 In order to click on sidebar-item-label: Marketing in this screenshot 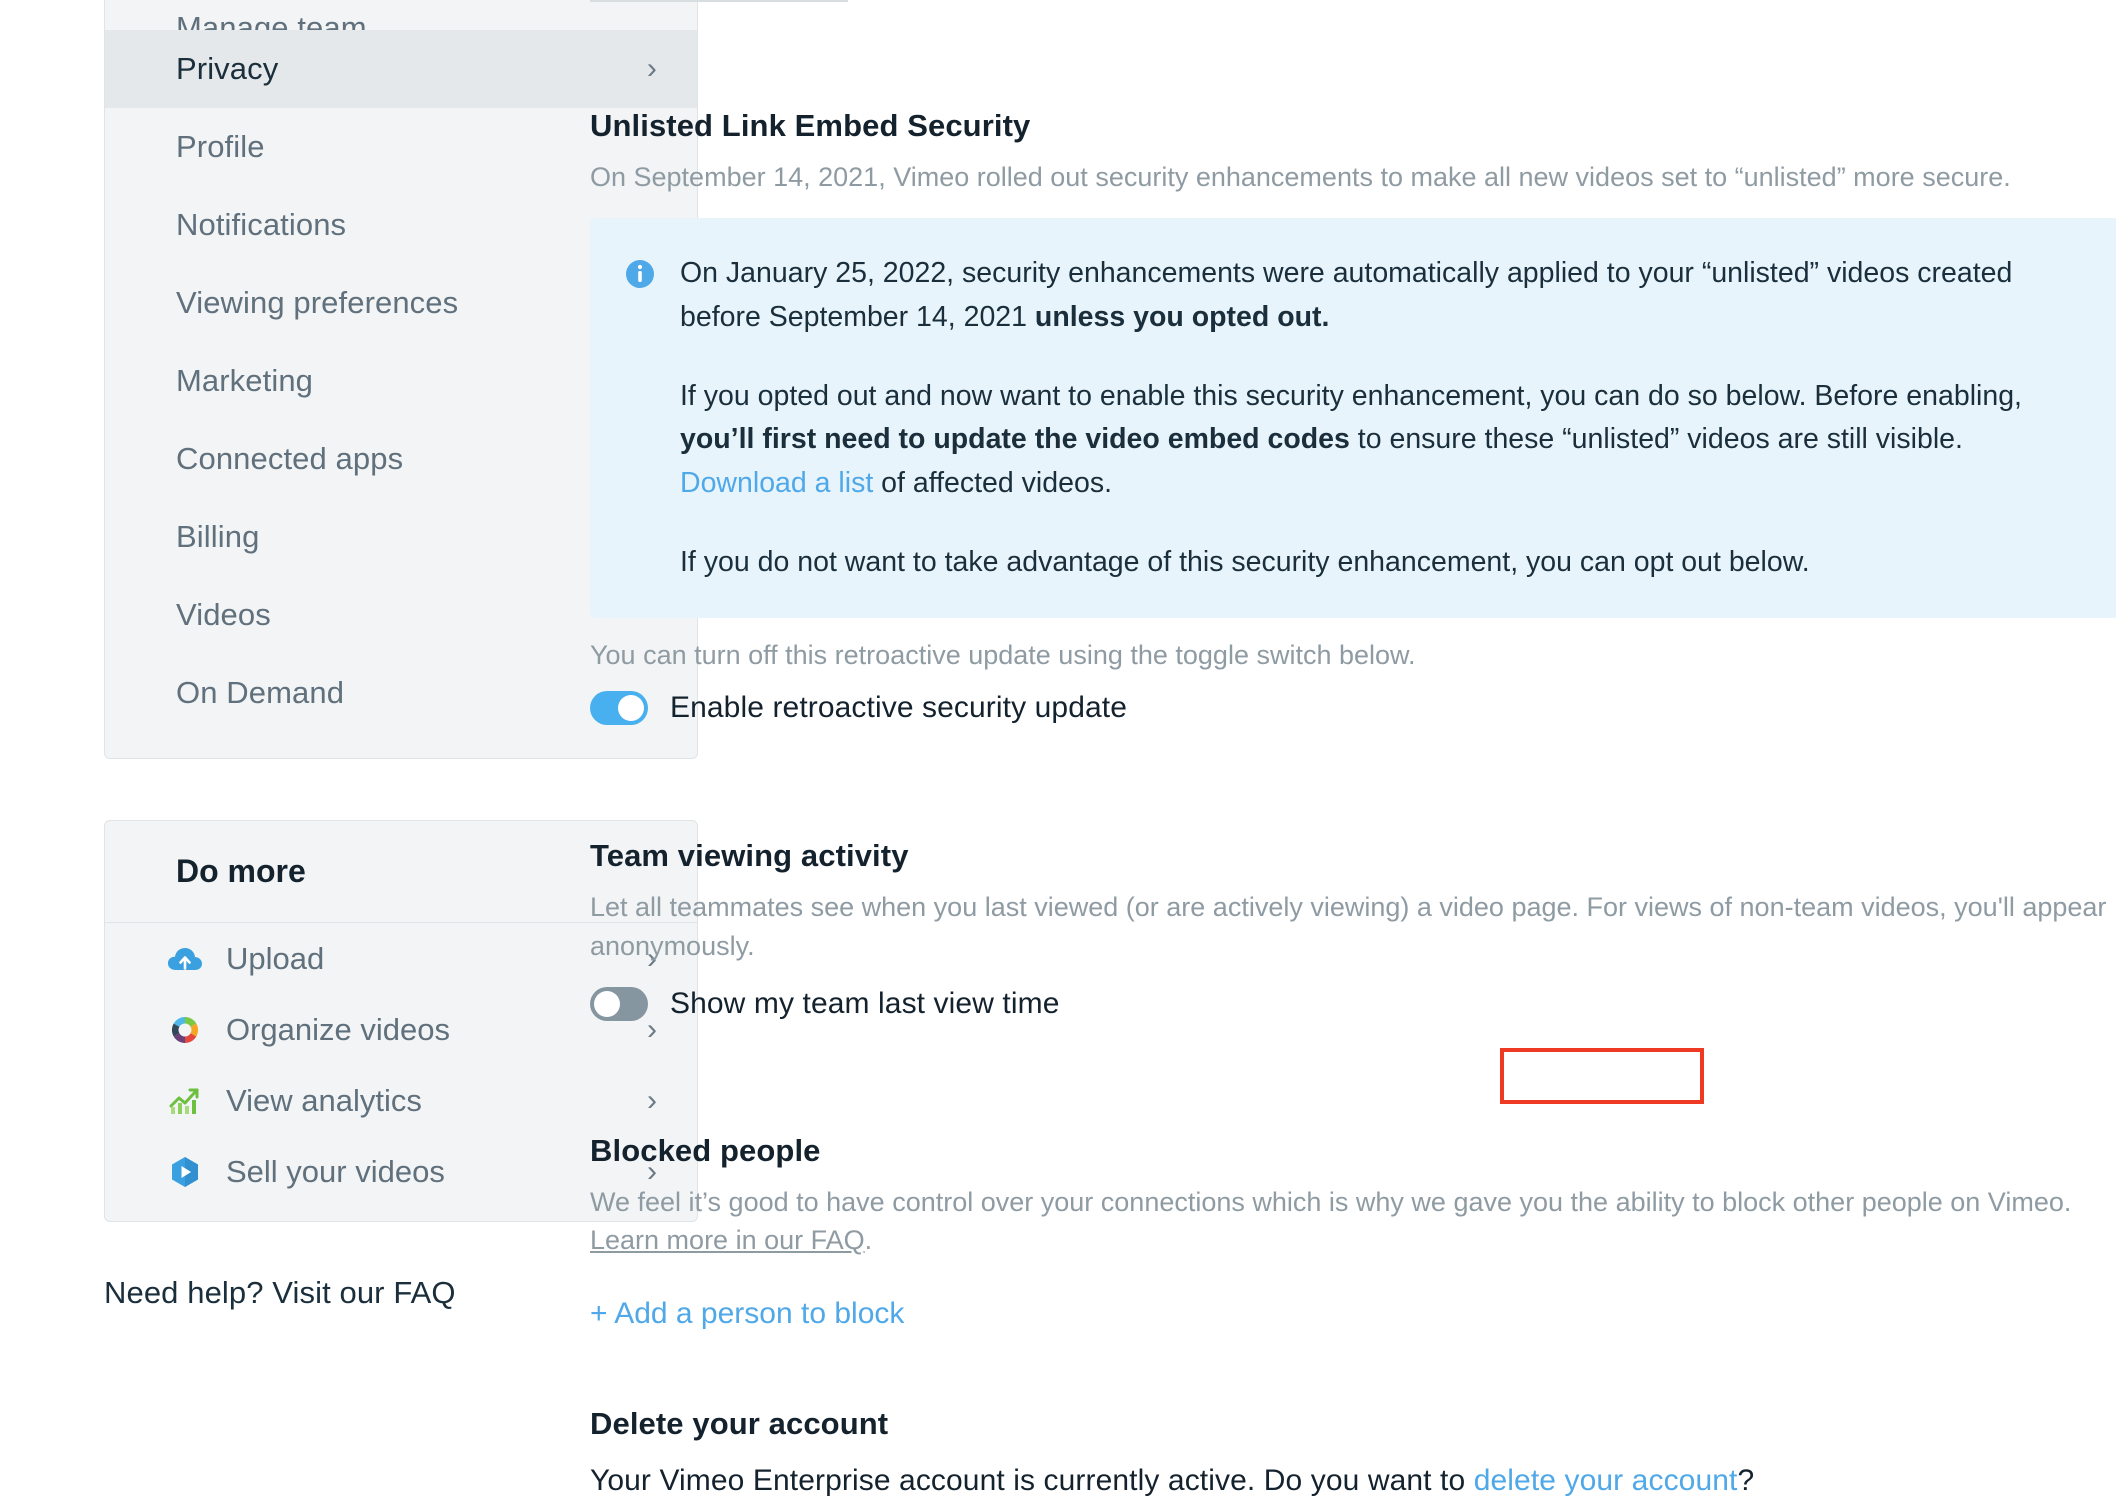, I will do `click(245, 380)`.